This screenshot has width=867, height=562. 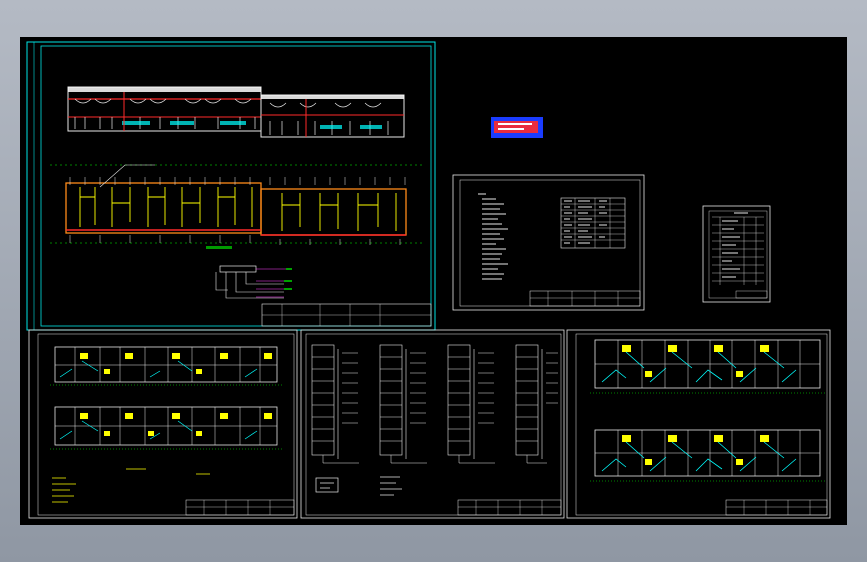 I want to click on material-table, so click(x=738, y=248).